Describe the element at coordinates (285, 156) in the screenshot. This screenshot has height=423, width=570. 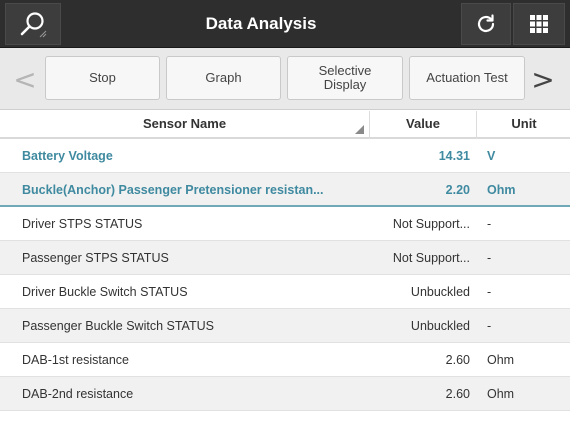
I see `table-row: Battery Voltage 14.31 V` at that location.